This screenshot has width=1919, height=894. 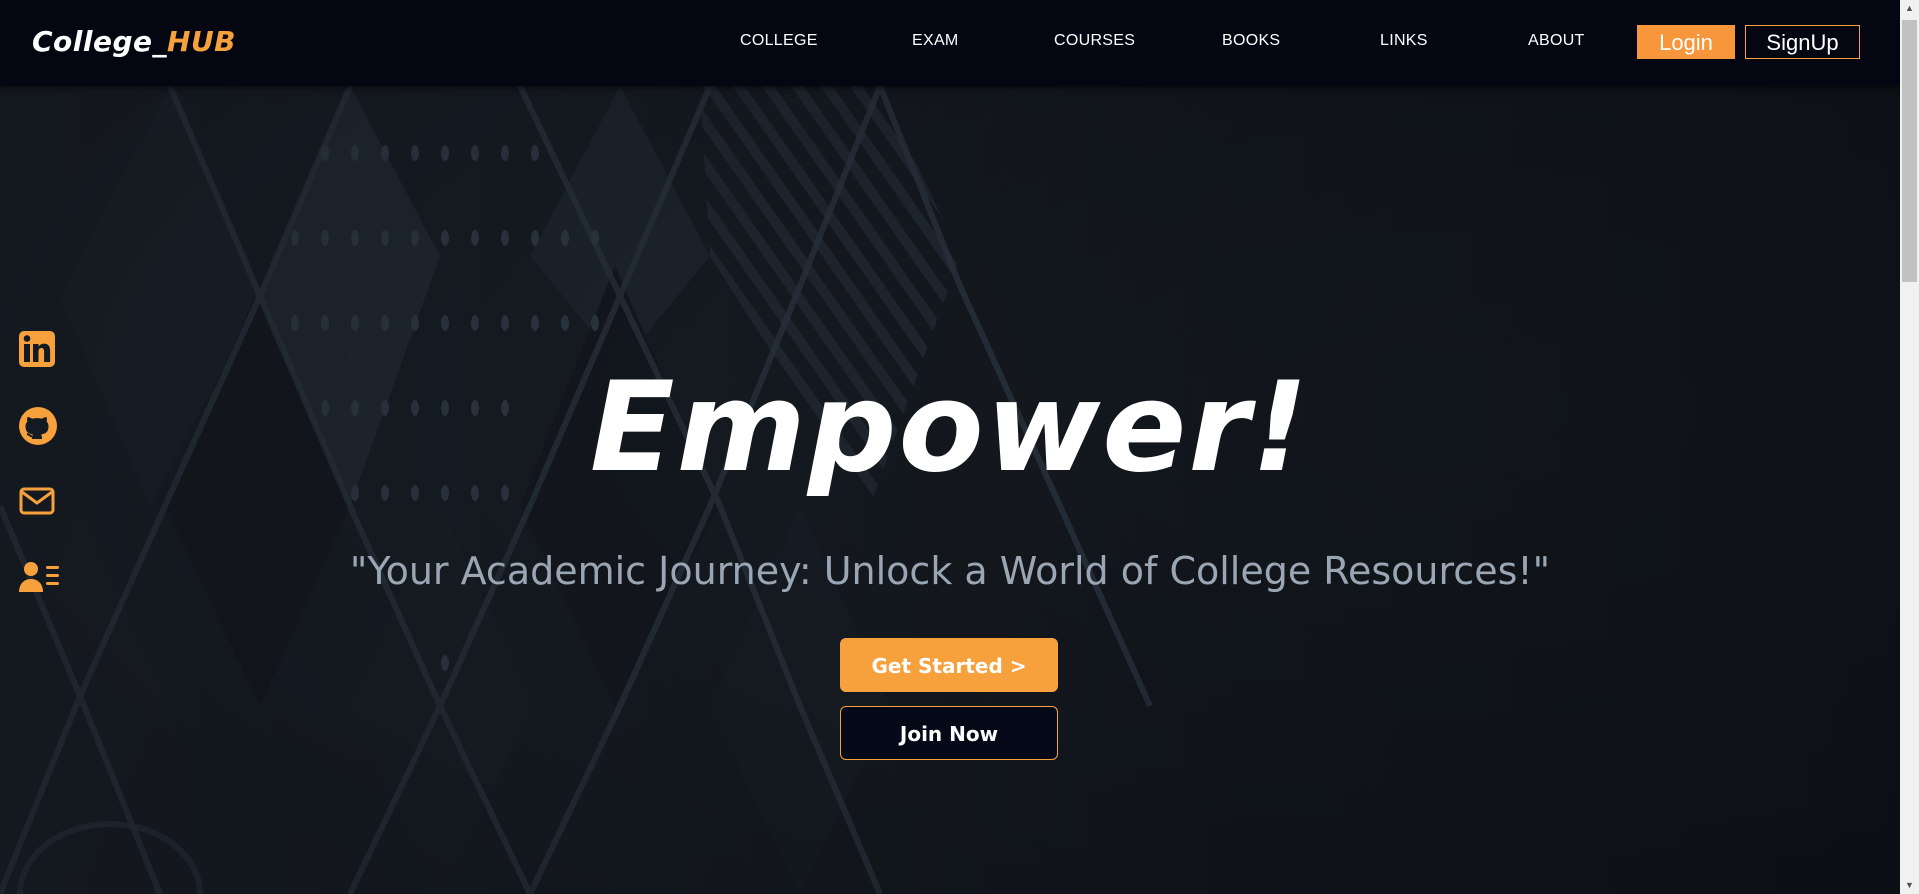 What do you see at coordinates (1909, 885) in the screenshot?
I see `scroll-down-arrow-icon: ▼` at bounding box center [1909, 885].